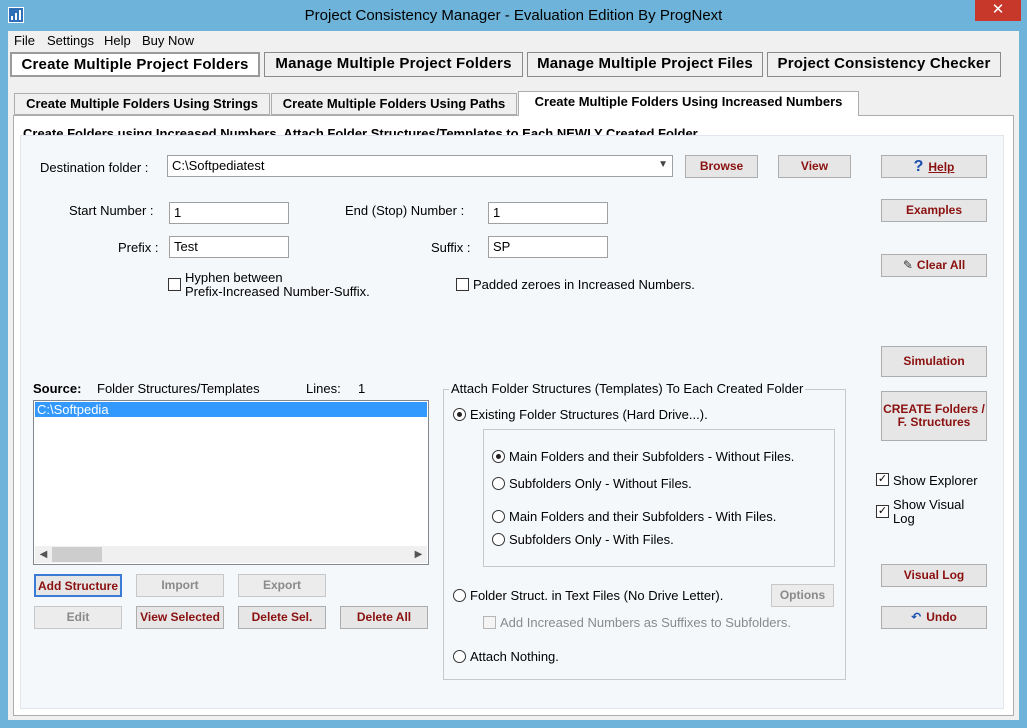 This screenshot has height=728, width=1027. What do you see at coordinates (70, 40) in the screenshot?
I see `menu-settings: Settings` at bounding box center [70, 40].